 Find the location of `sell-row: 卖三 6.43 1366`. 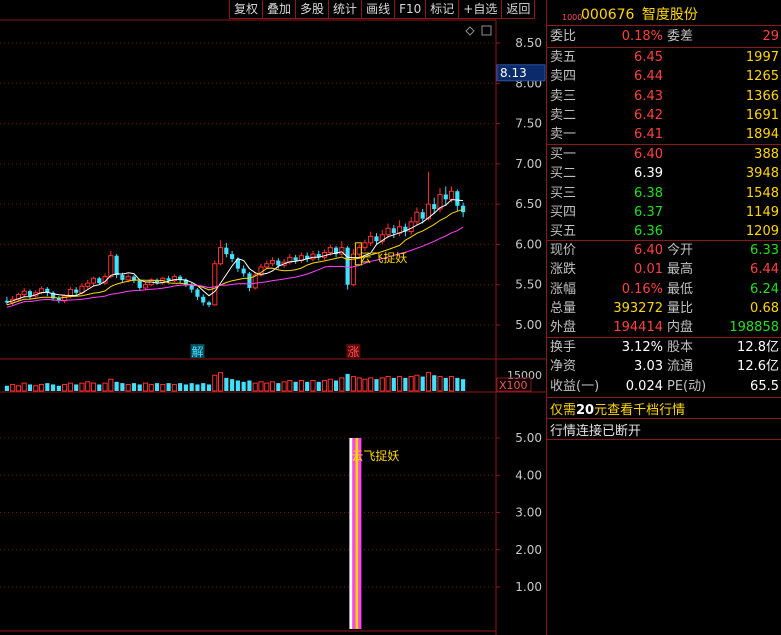

sell-row: 卖三 6.43 1366 is located at coordinates (664, 96).